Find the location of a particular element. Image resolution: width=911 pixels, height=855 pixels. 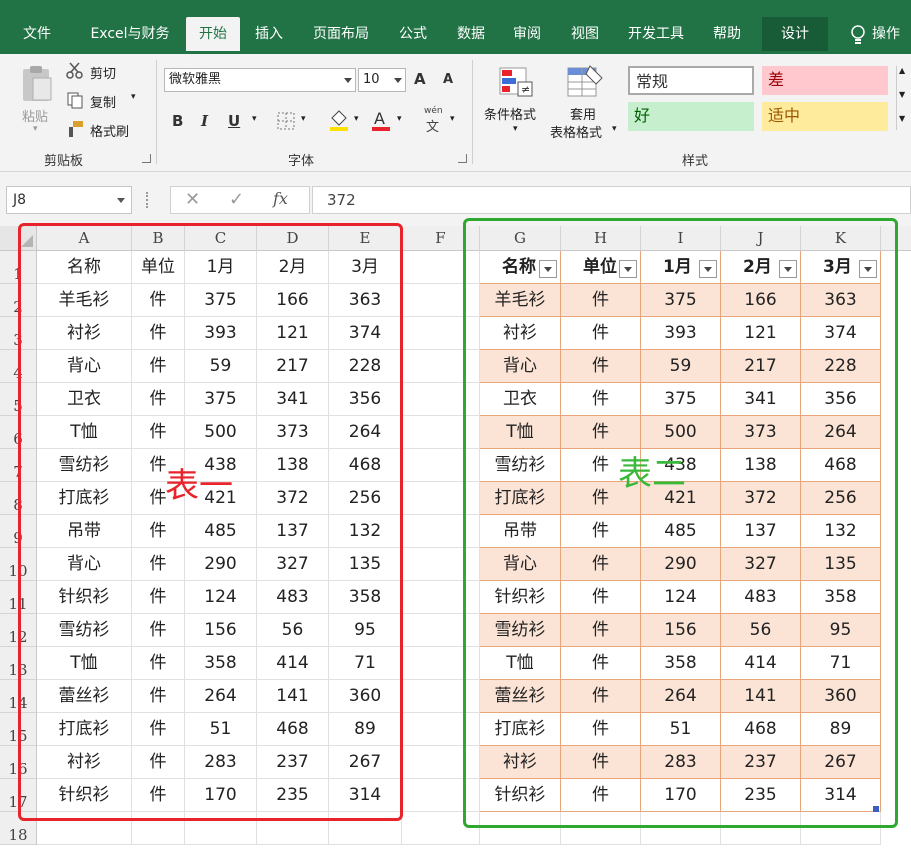

table1-cell: 358 is located at coordinates (221, 663).